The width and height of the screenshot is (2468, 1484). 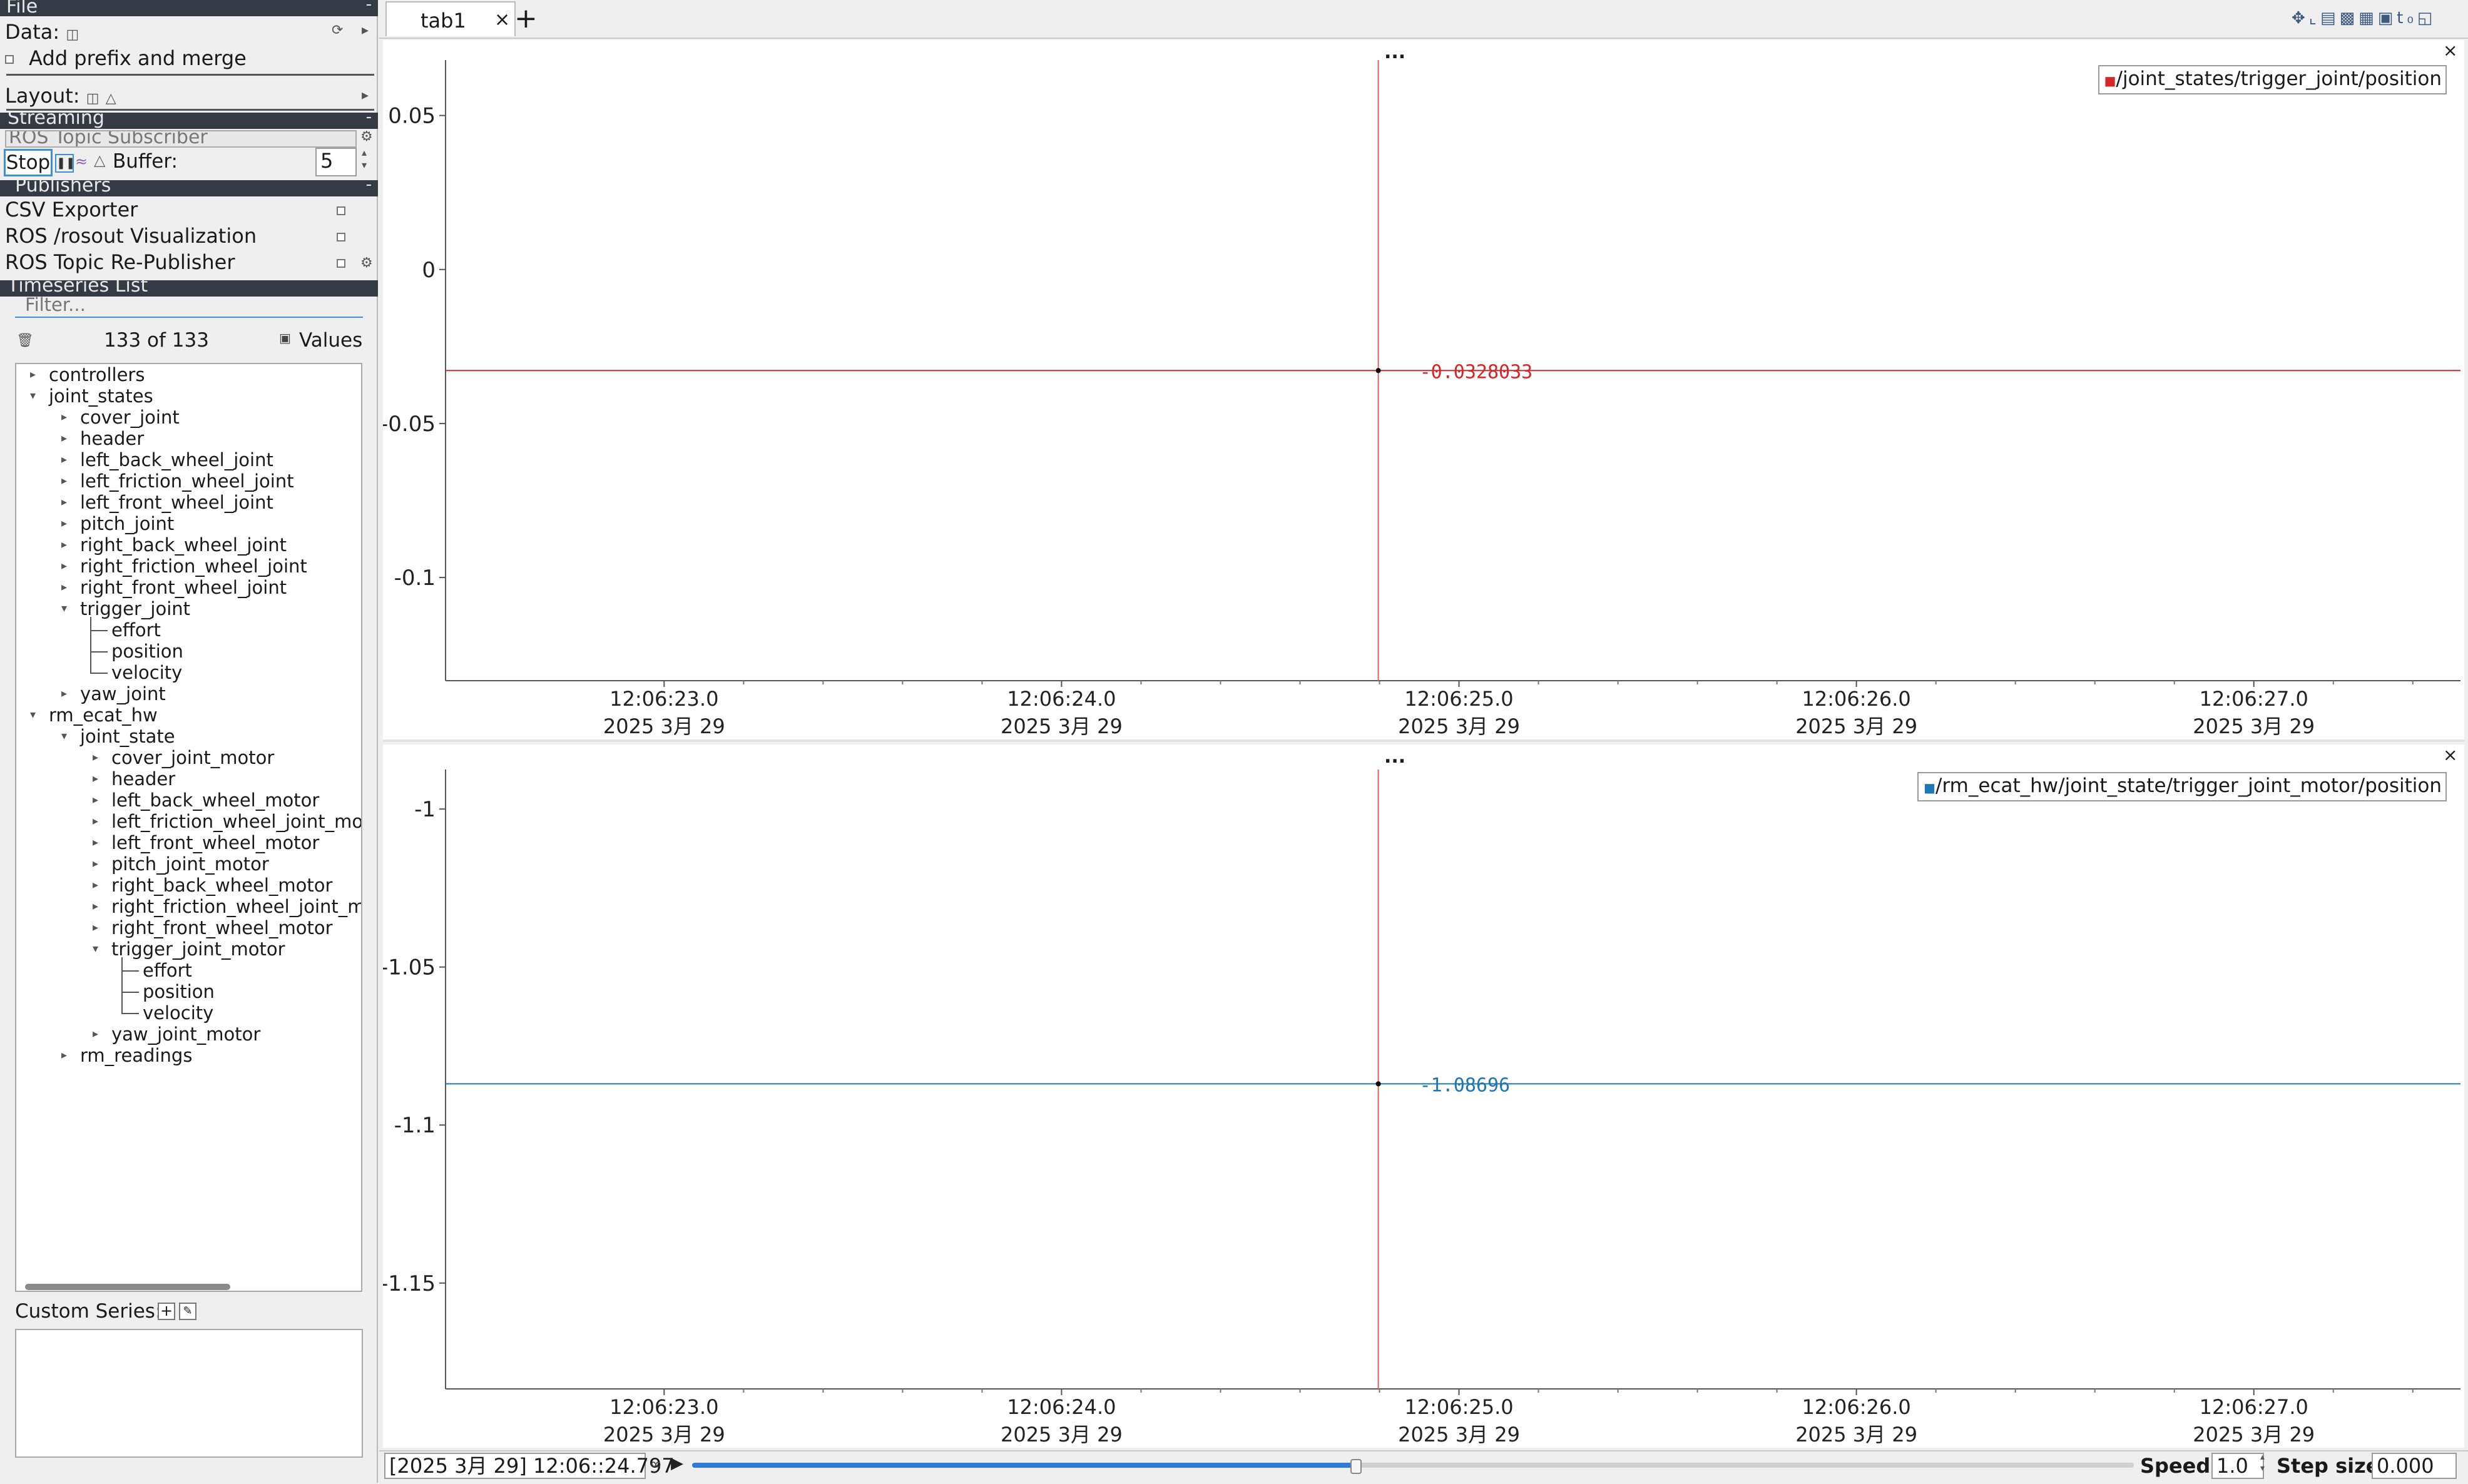 What do you see at coordinates (99, 160) in the screenshot?
I see `bell-icon: △` at bounding box center [99, 160].